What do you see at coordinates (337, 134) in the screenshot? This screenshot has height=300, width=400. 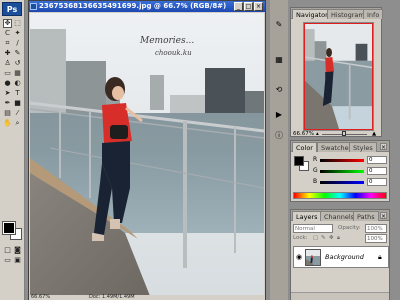 I see `navigator-zoom-row: 66.67% ▴ ▲` at bounding box center [337, 134].